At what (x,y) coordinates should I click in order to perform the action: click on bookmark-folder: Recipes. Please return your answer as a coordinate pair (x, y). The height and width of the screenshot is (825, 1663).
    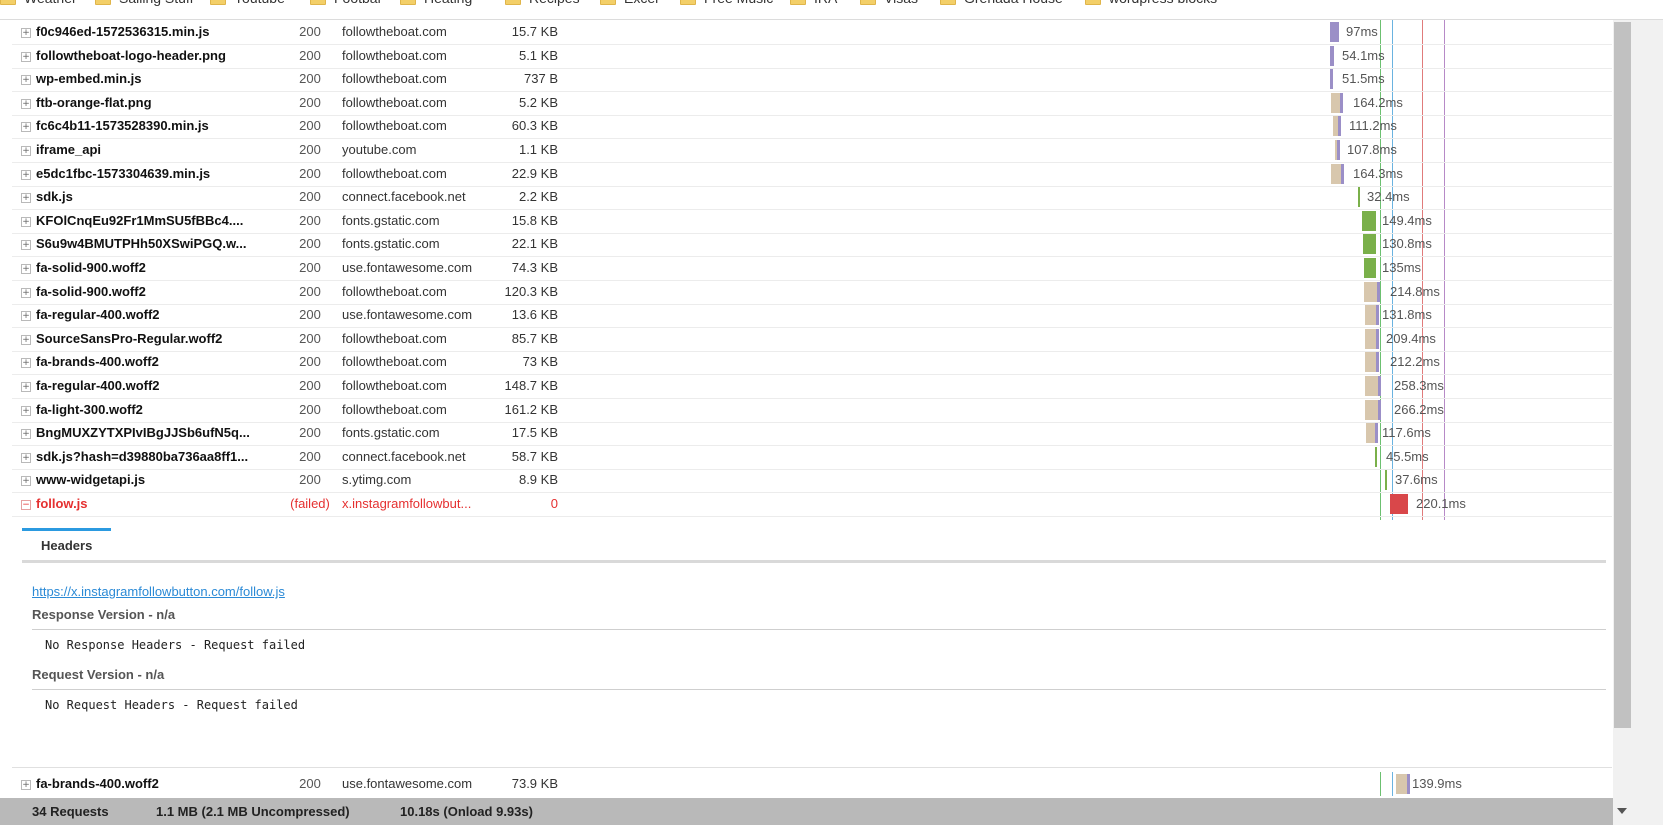
    Looking at the image, I should click on (542, 5).